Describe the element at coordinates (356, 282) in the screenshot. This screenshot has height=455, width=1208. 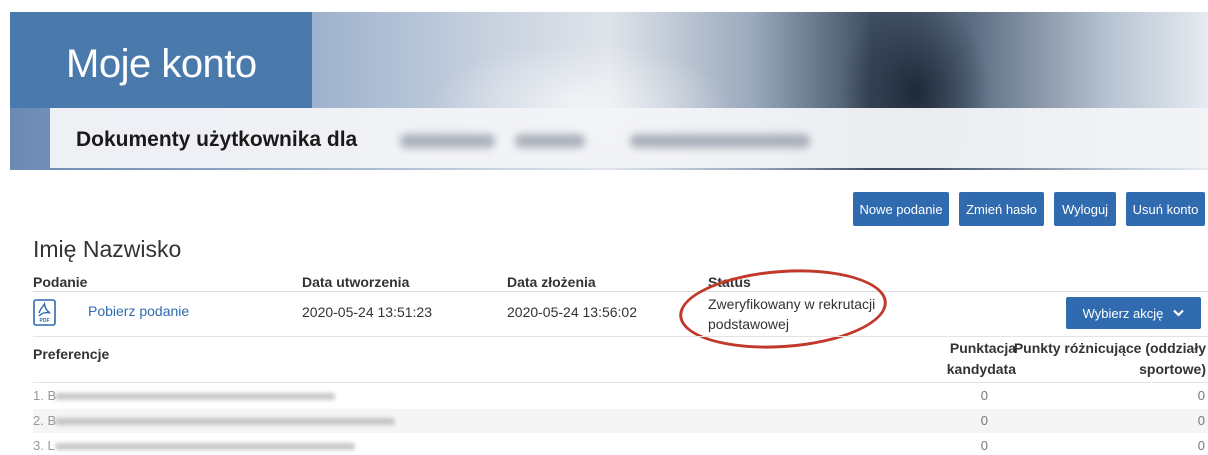
I see `column-header-created: Data utworzenia` at that location.